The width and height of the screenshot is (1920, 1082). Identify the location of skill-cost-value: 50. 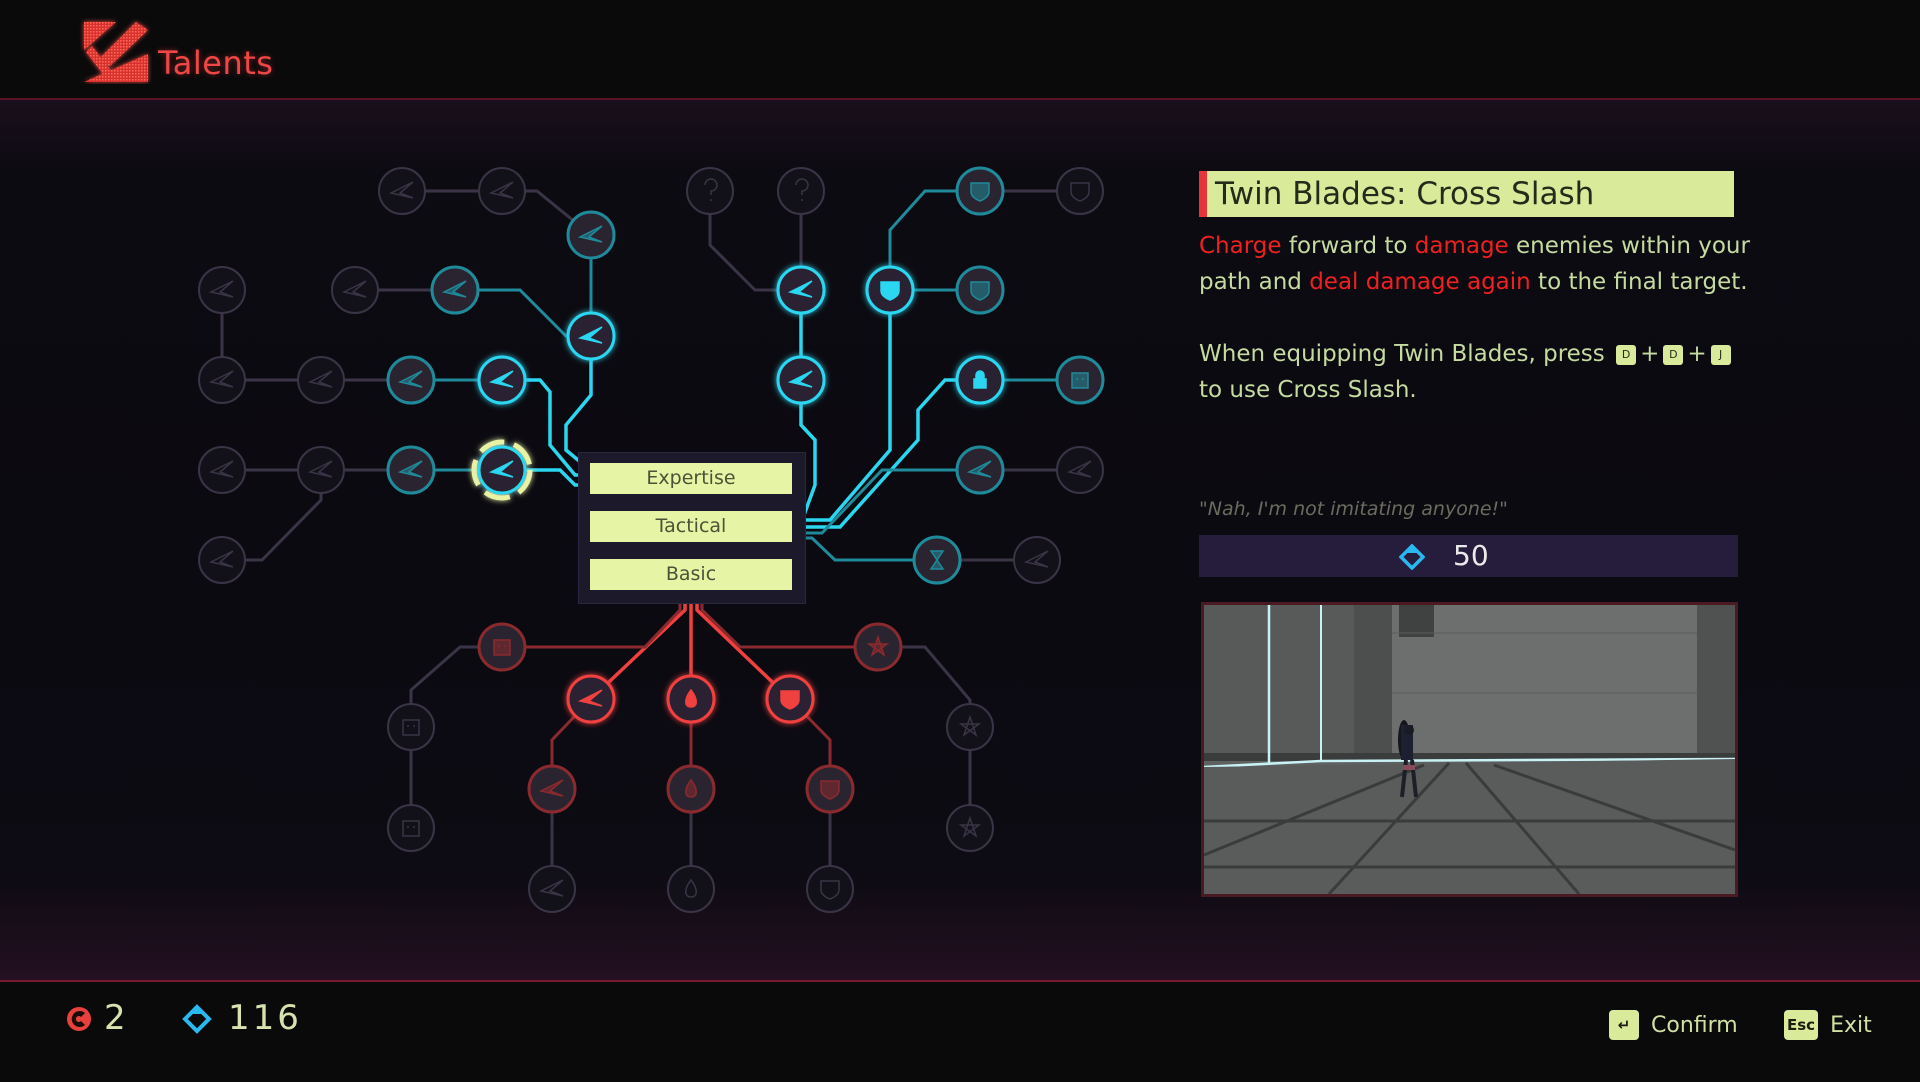
(1471, 555).